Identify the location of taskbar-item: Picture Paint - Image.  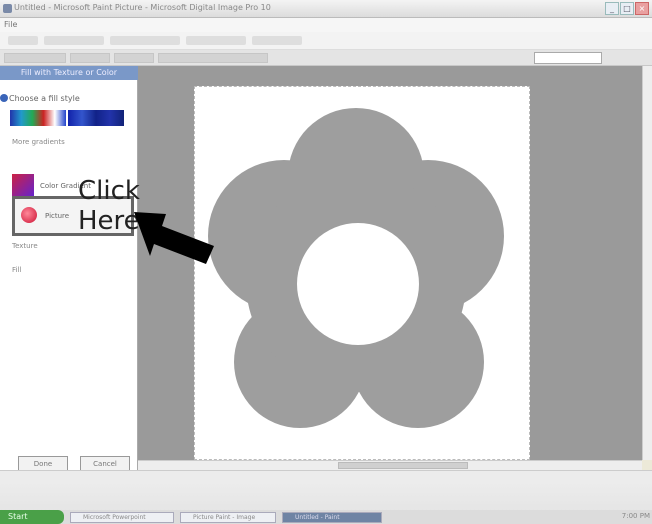
(228, 517).